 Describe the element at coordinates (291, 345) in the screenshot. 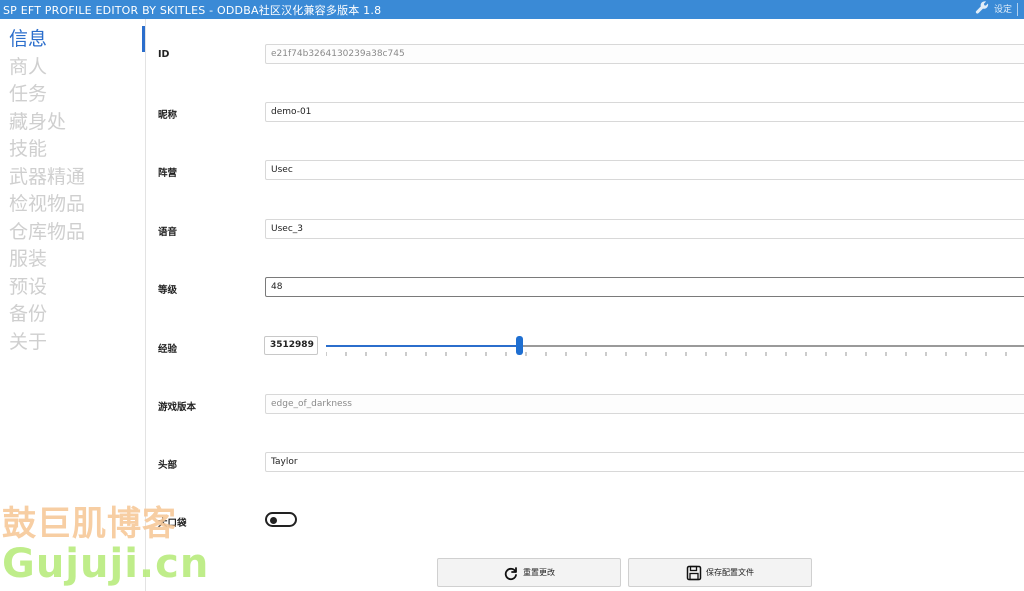

I see `experience-value: 3512989` at that location.